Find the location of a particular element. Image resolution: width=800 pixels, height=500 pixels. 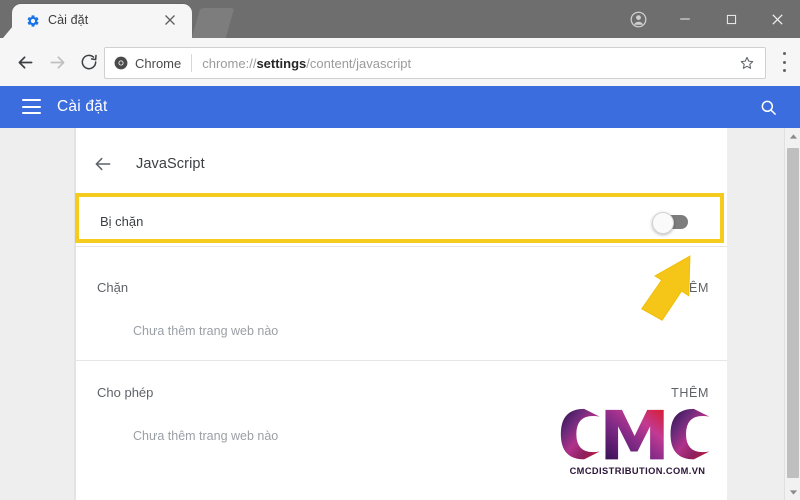

forward-button is located at coordinates (57, 62).